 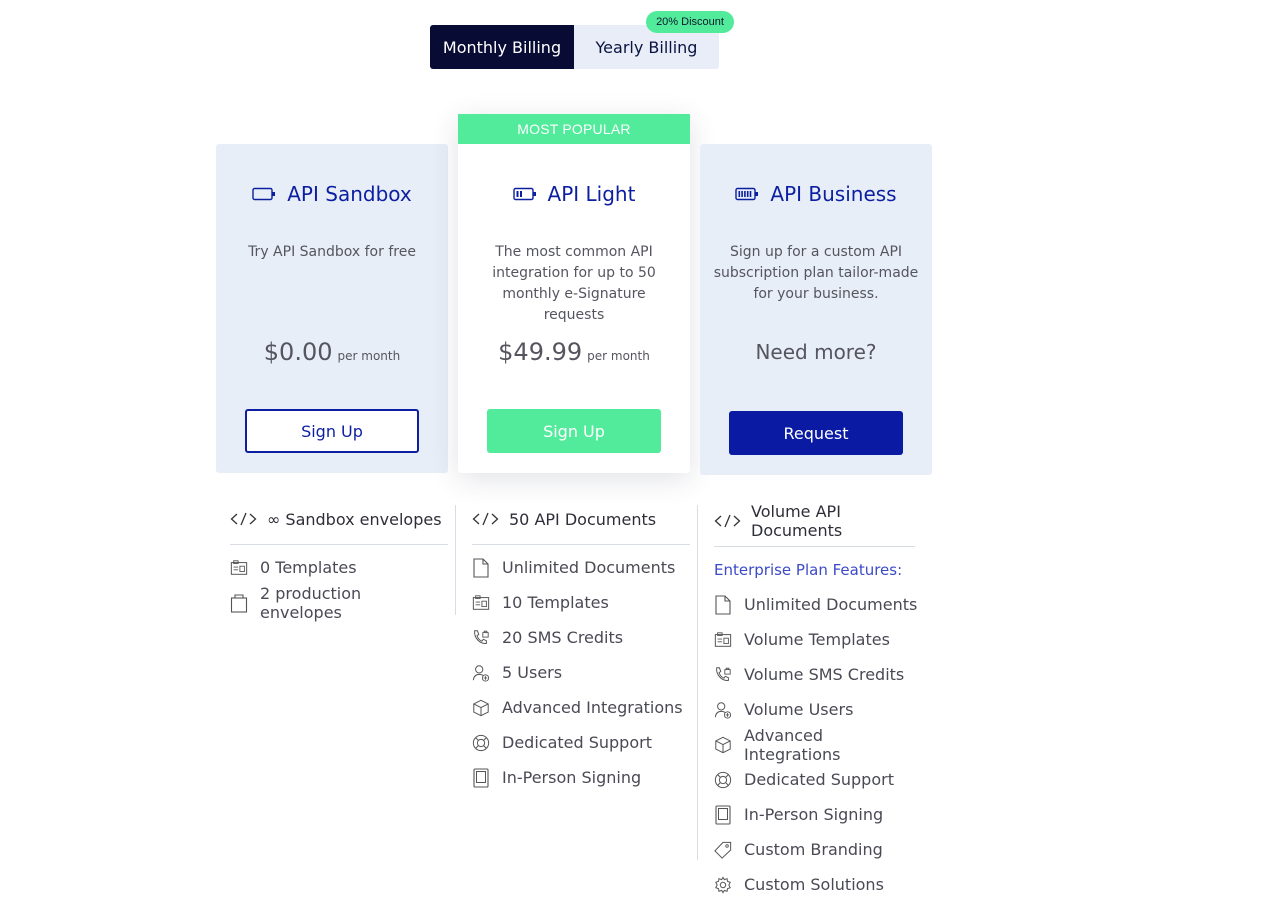 I want to click on feature-list: 0 Templates 2 production envelopes, so click(x=339, y=586).